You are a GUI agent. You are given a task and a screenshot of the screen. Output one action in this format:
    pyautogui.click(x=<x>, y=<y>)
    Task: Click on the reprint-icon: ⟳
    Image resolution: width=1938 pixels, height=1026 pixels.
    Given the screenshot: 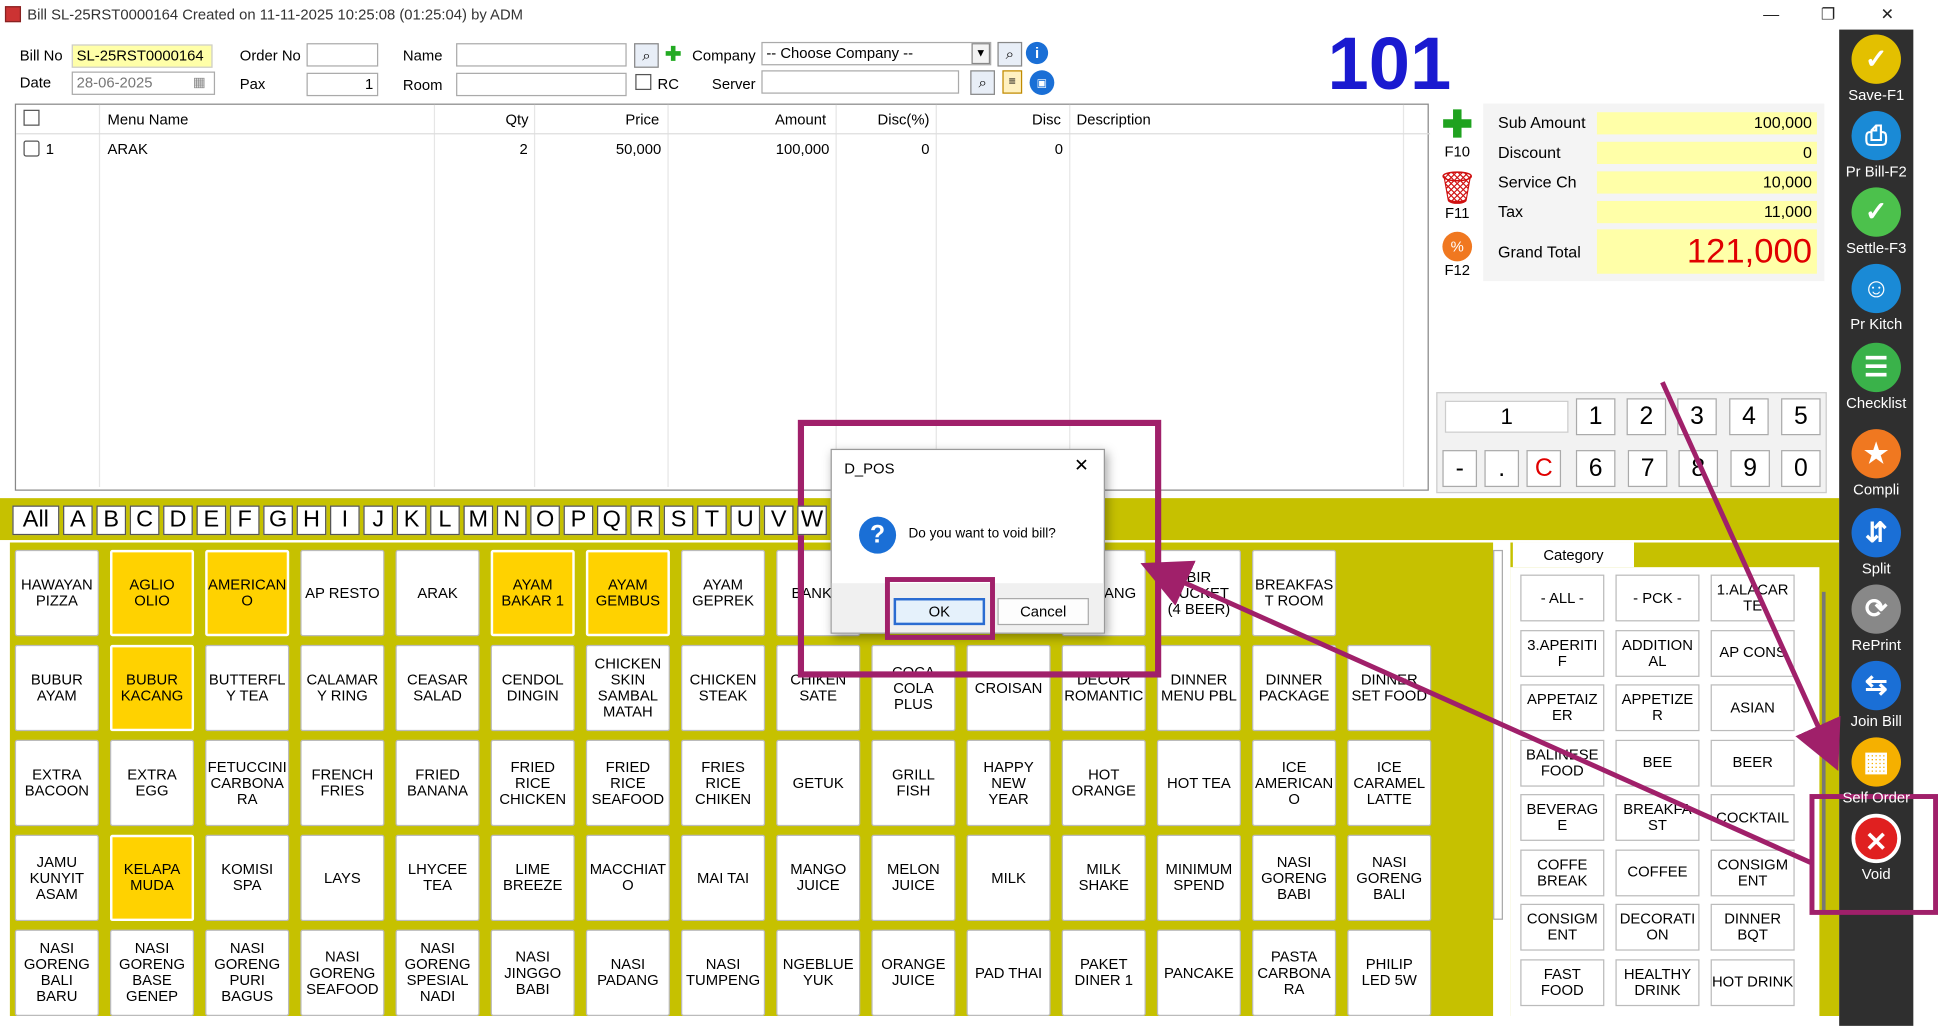 What is the action you would take?
    pyautogui.click(x=1876, y=609)
    